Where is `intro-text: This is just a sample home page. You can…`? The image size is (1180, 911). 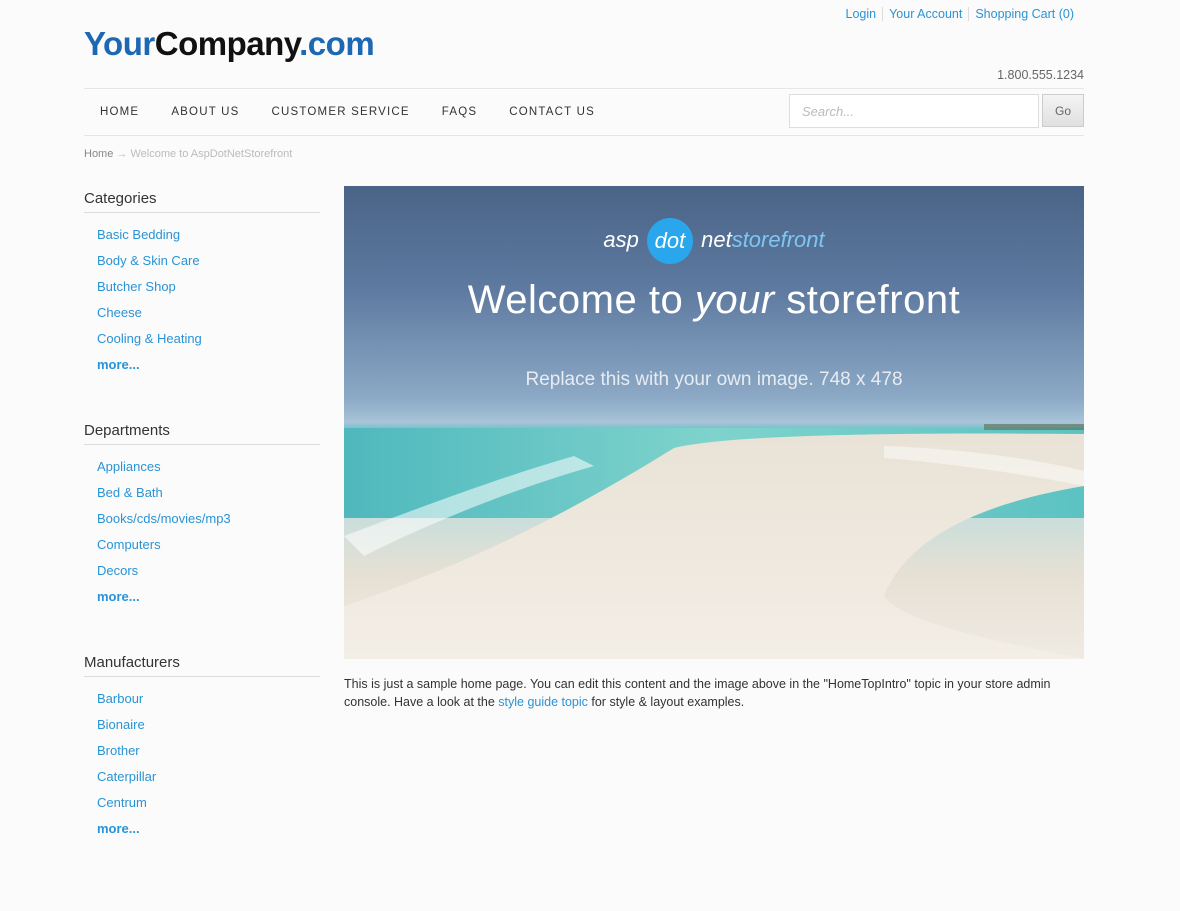 intro-text: This is just a sample home page. You can… is located at coordinates (714, 693).